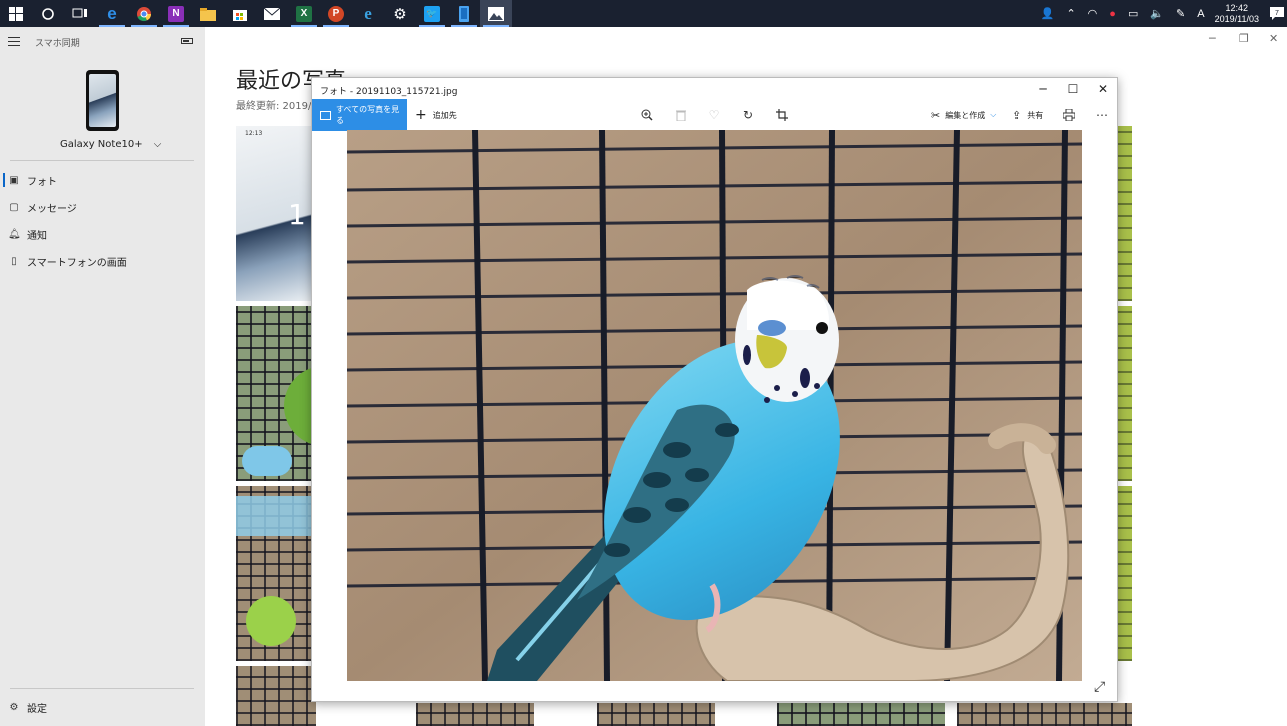  What do you see at coordinates (336, 13) in the screenshot?
I see `powerpoint-icon: P` at bounding box center [336, 13].